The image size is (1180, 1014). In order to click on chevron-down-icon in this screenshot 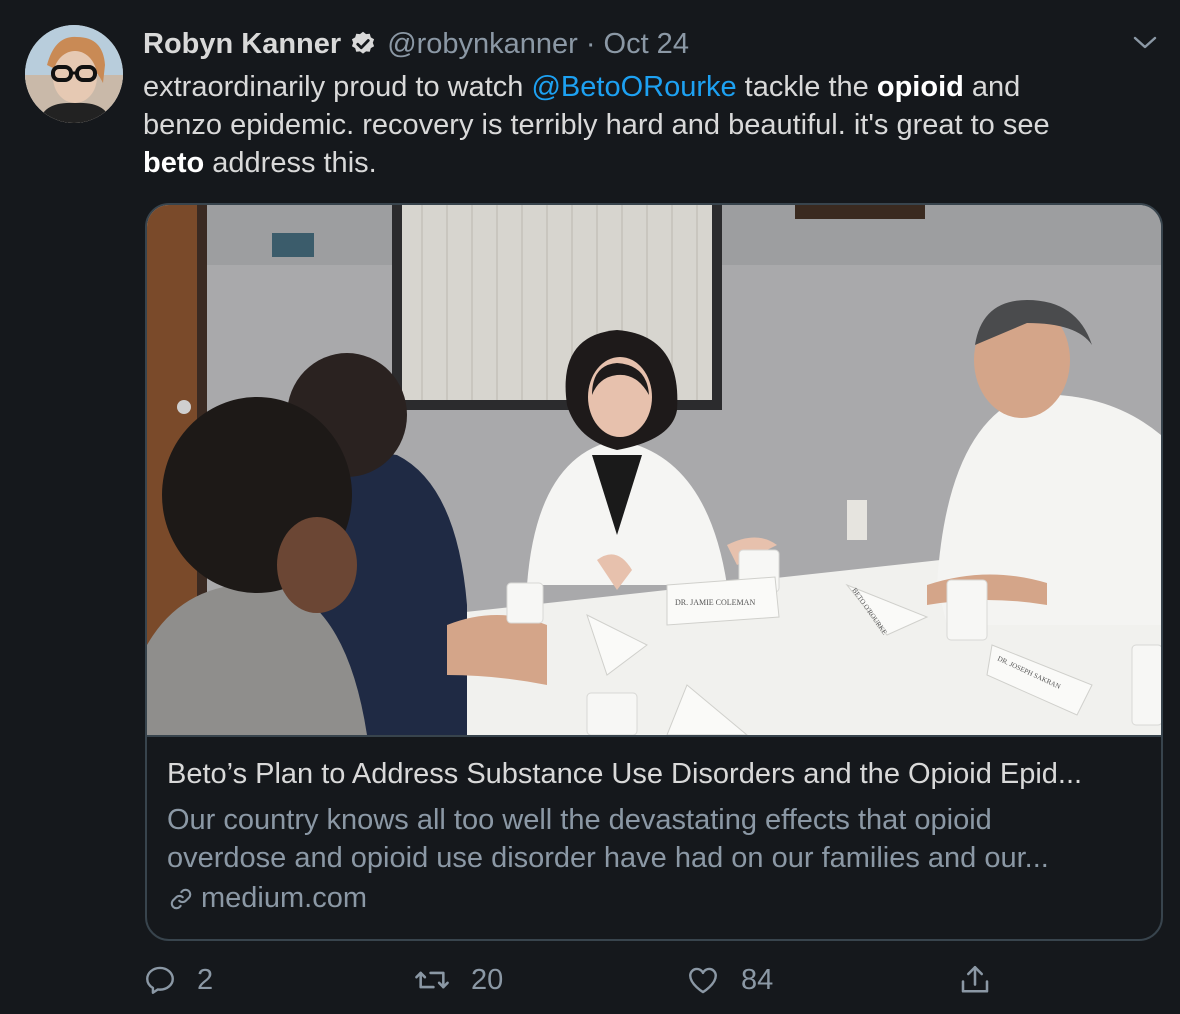, I will do `click(1145, 43)`.